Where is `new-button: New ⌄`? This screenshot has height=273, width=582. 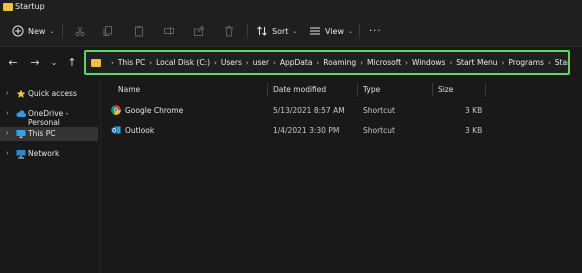 new-button: New ⌄ is located at coordinates (33, 31).